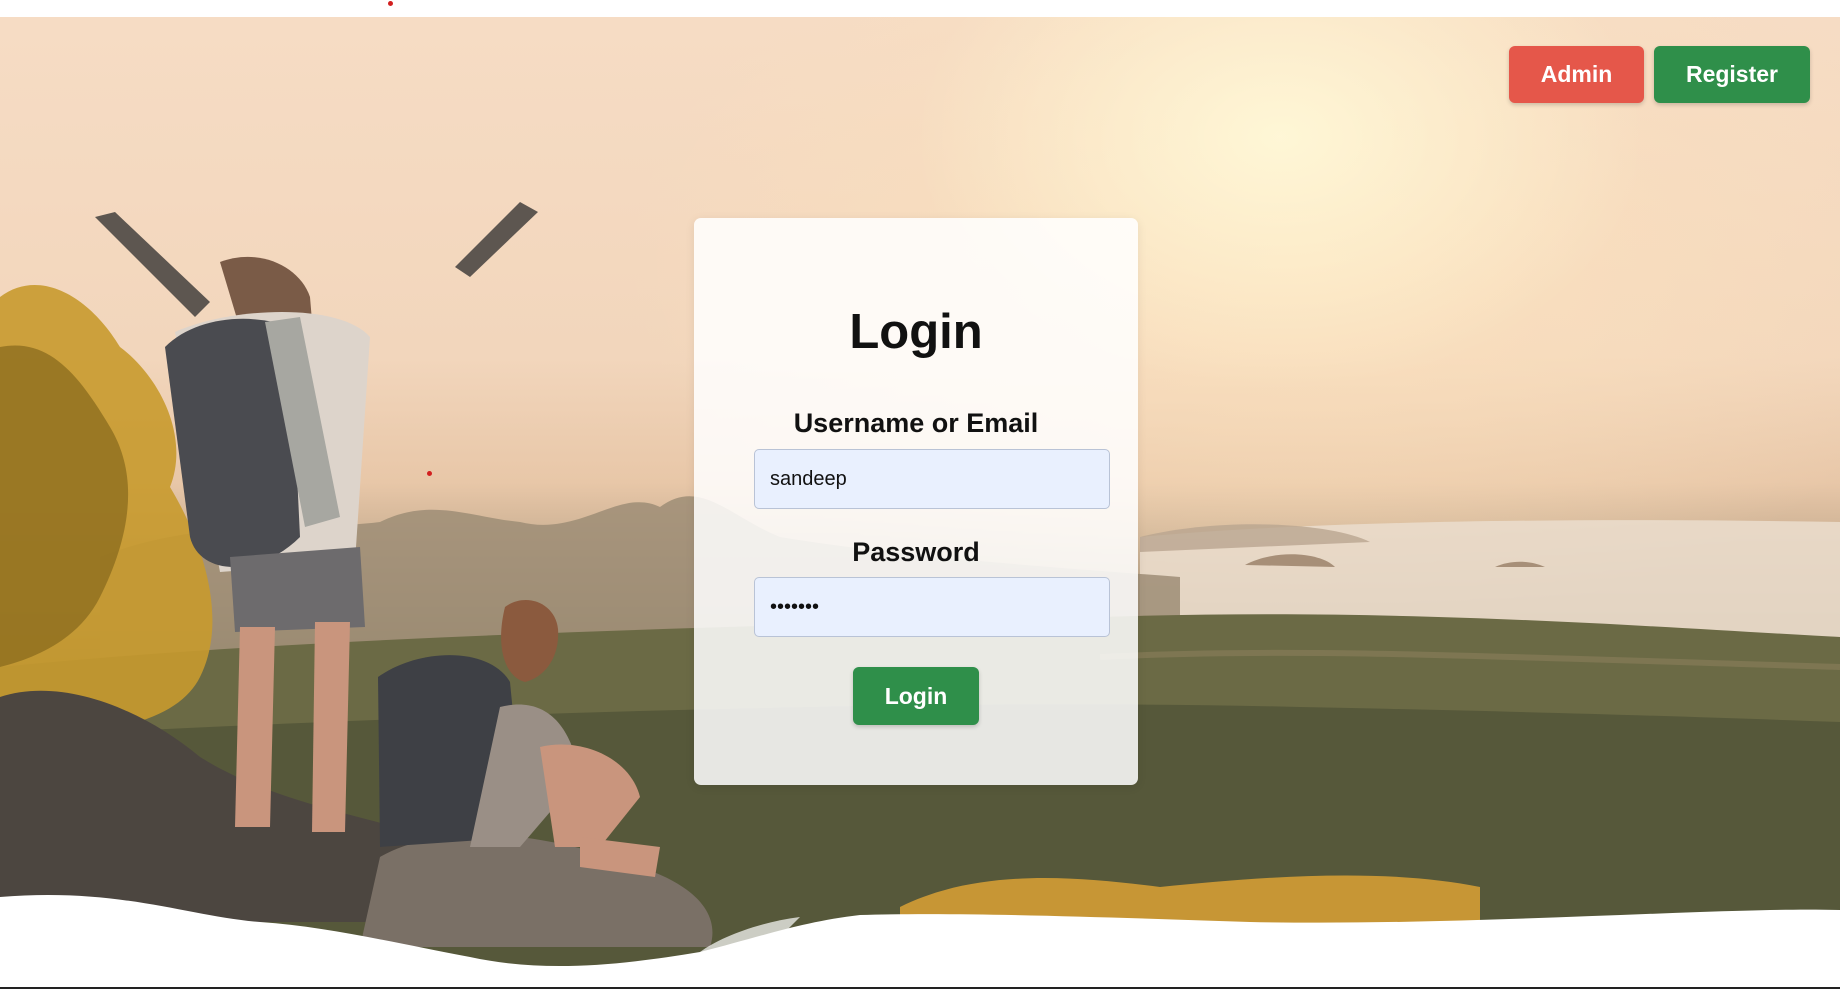 The height and width of the screenshot is (989, 1840). Describe the element at coordinates (932, 479) in the screenshot. I see `username-input` at that location.